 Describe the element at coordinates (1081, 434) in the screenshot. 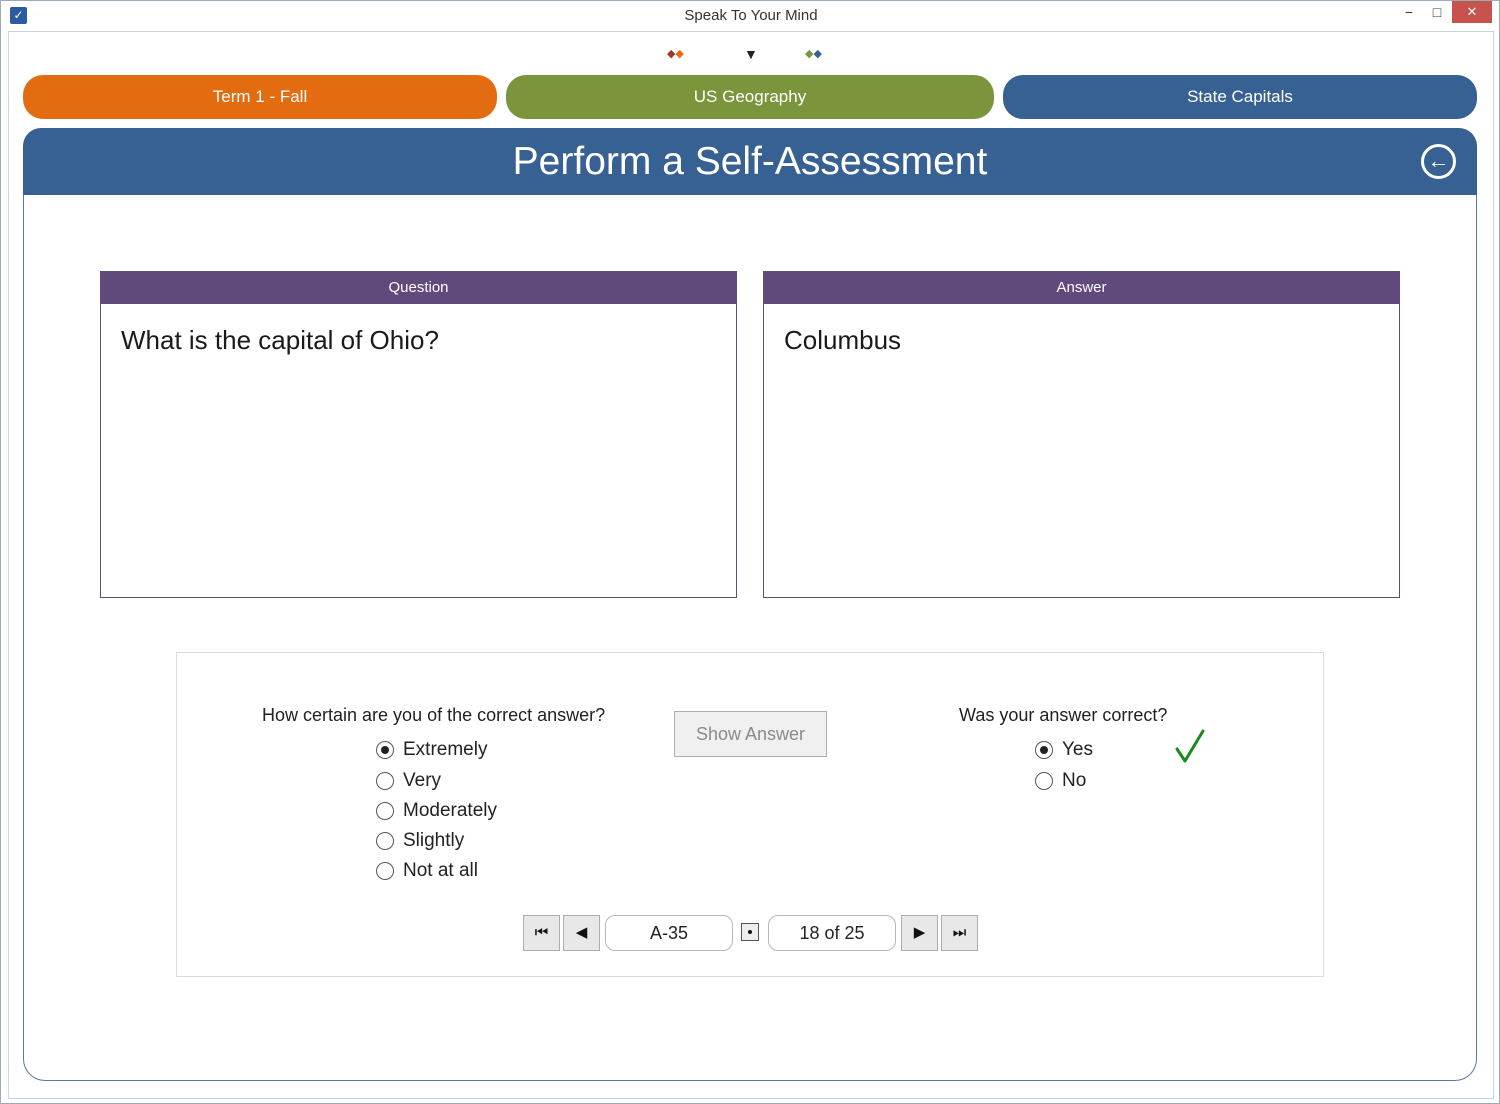

I see `answer-card: Answer Columbus` at that location.